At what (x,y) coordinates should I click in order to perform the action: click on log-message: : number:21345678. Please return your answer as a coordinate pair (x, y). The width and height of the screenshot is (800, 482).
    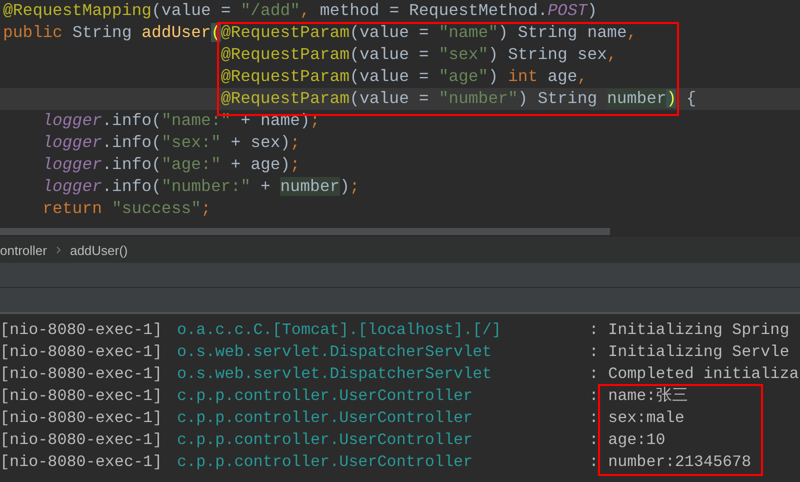
    Looking at the image, I should click on (670, 462).